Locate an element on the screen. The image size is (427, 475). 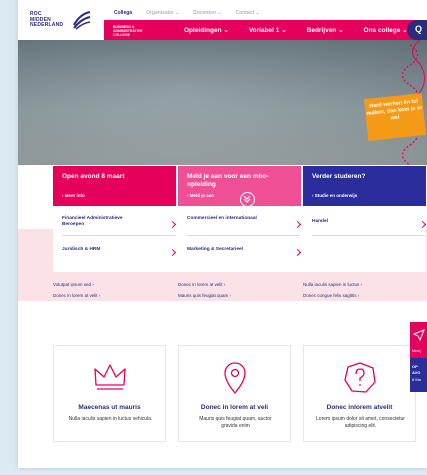
side-meld-label: Meld j is located at coordinates (417, 351).